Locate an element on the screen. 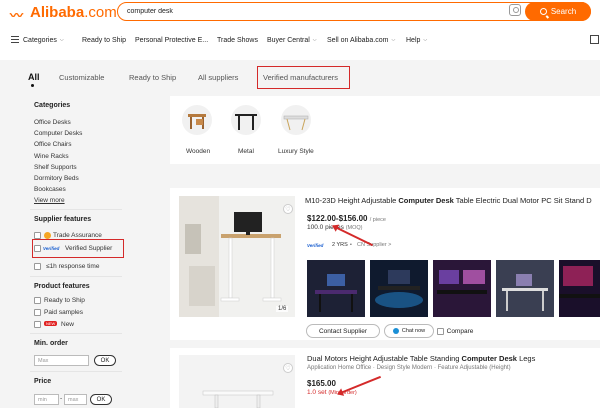  alibaba-logo: Alibaba.com is located at coordinates (73, 12).